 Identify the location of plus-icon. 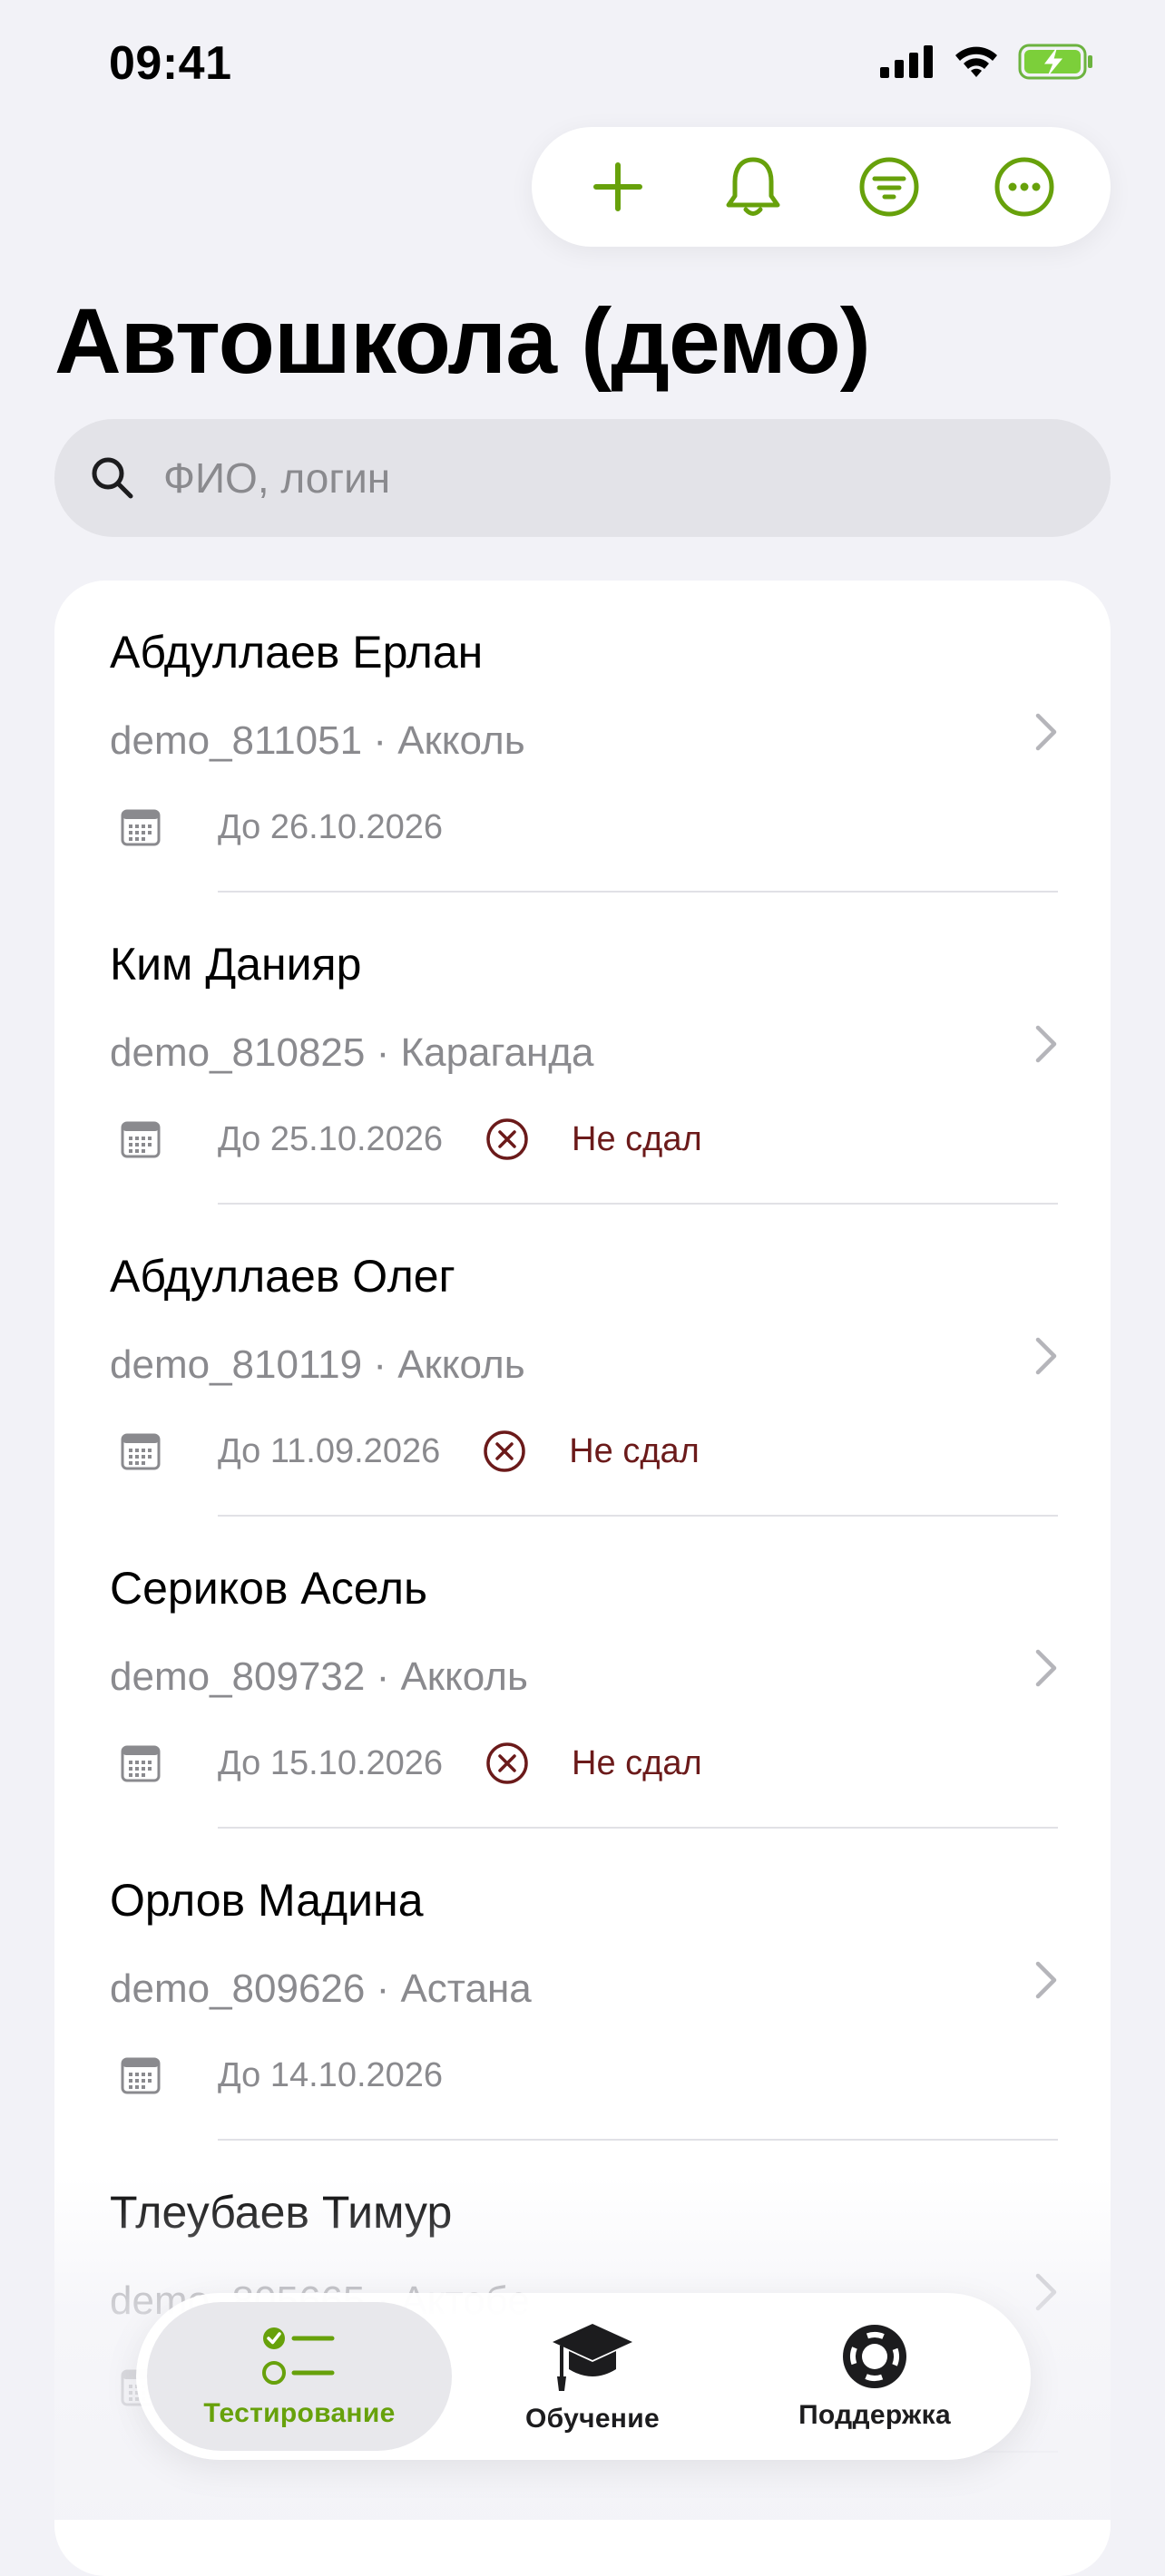
(617, 186).